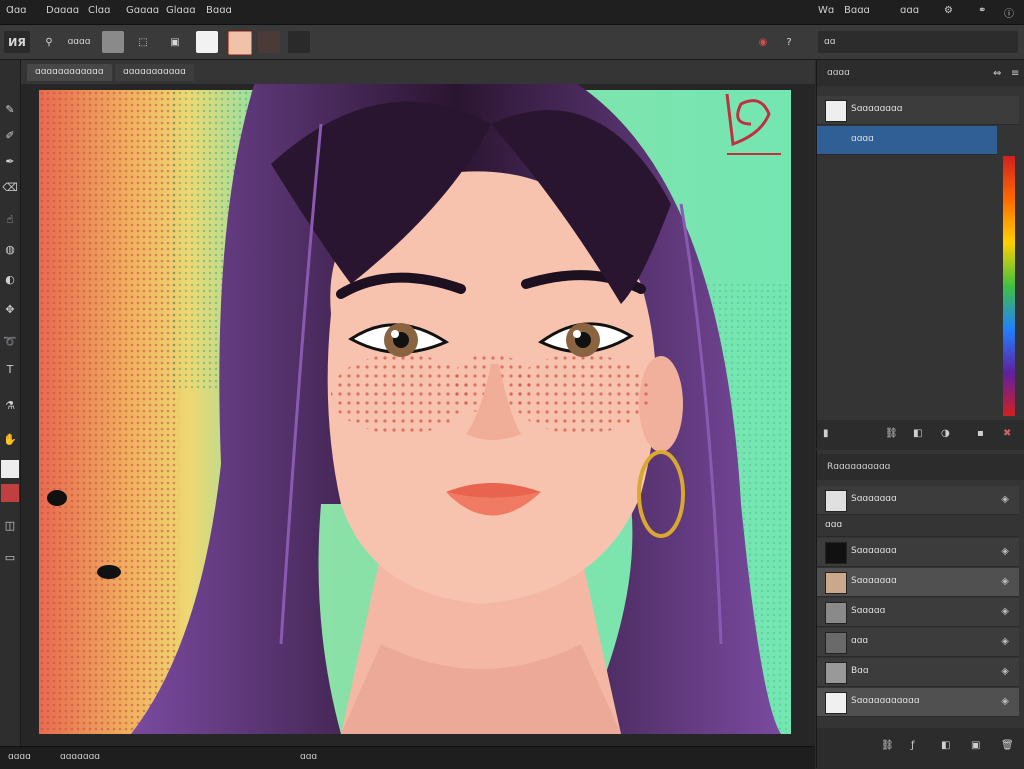 Image resolution: width=1024 pixels, height=769 pixels. Describe the element at coordinates (10, 161) in the screenshot. I see `pen-tool-icon: ✒` at that location.